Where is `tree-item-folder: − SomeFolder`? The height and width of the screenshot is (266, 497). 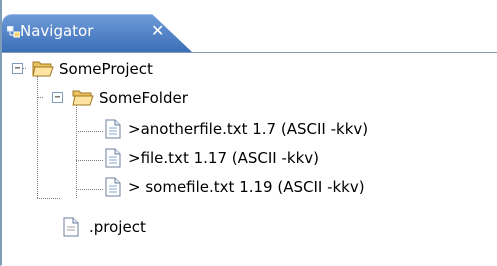 tree-item-folder: − SomeFolder is located at coordinates (162, 101).